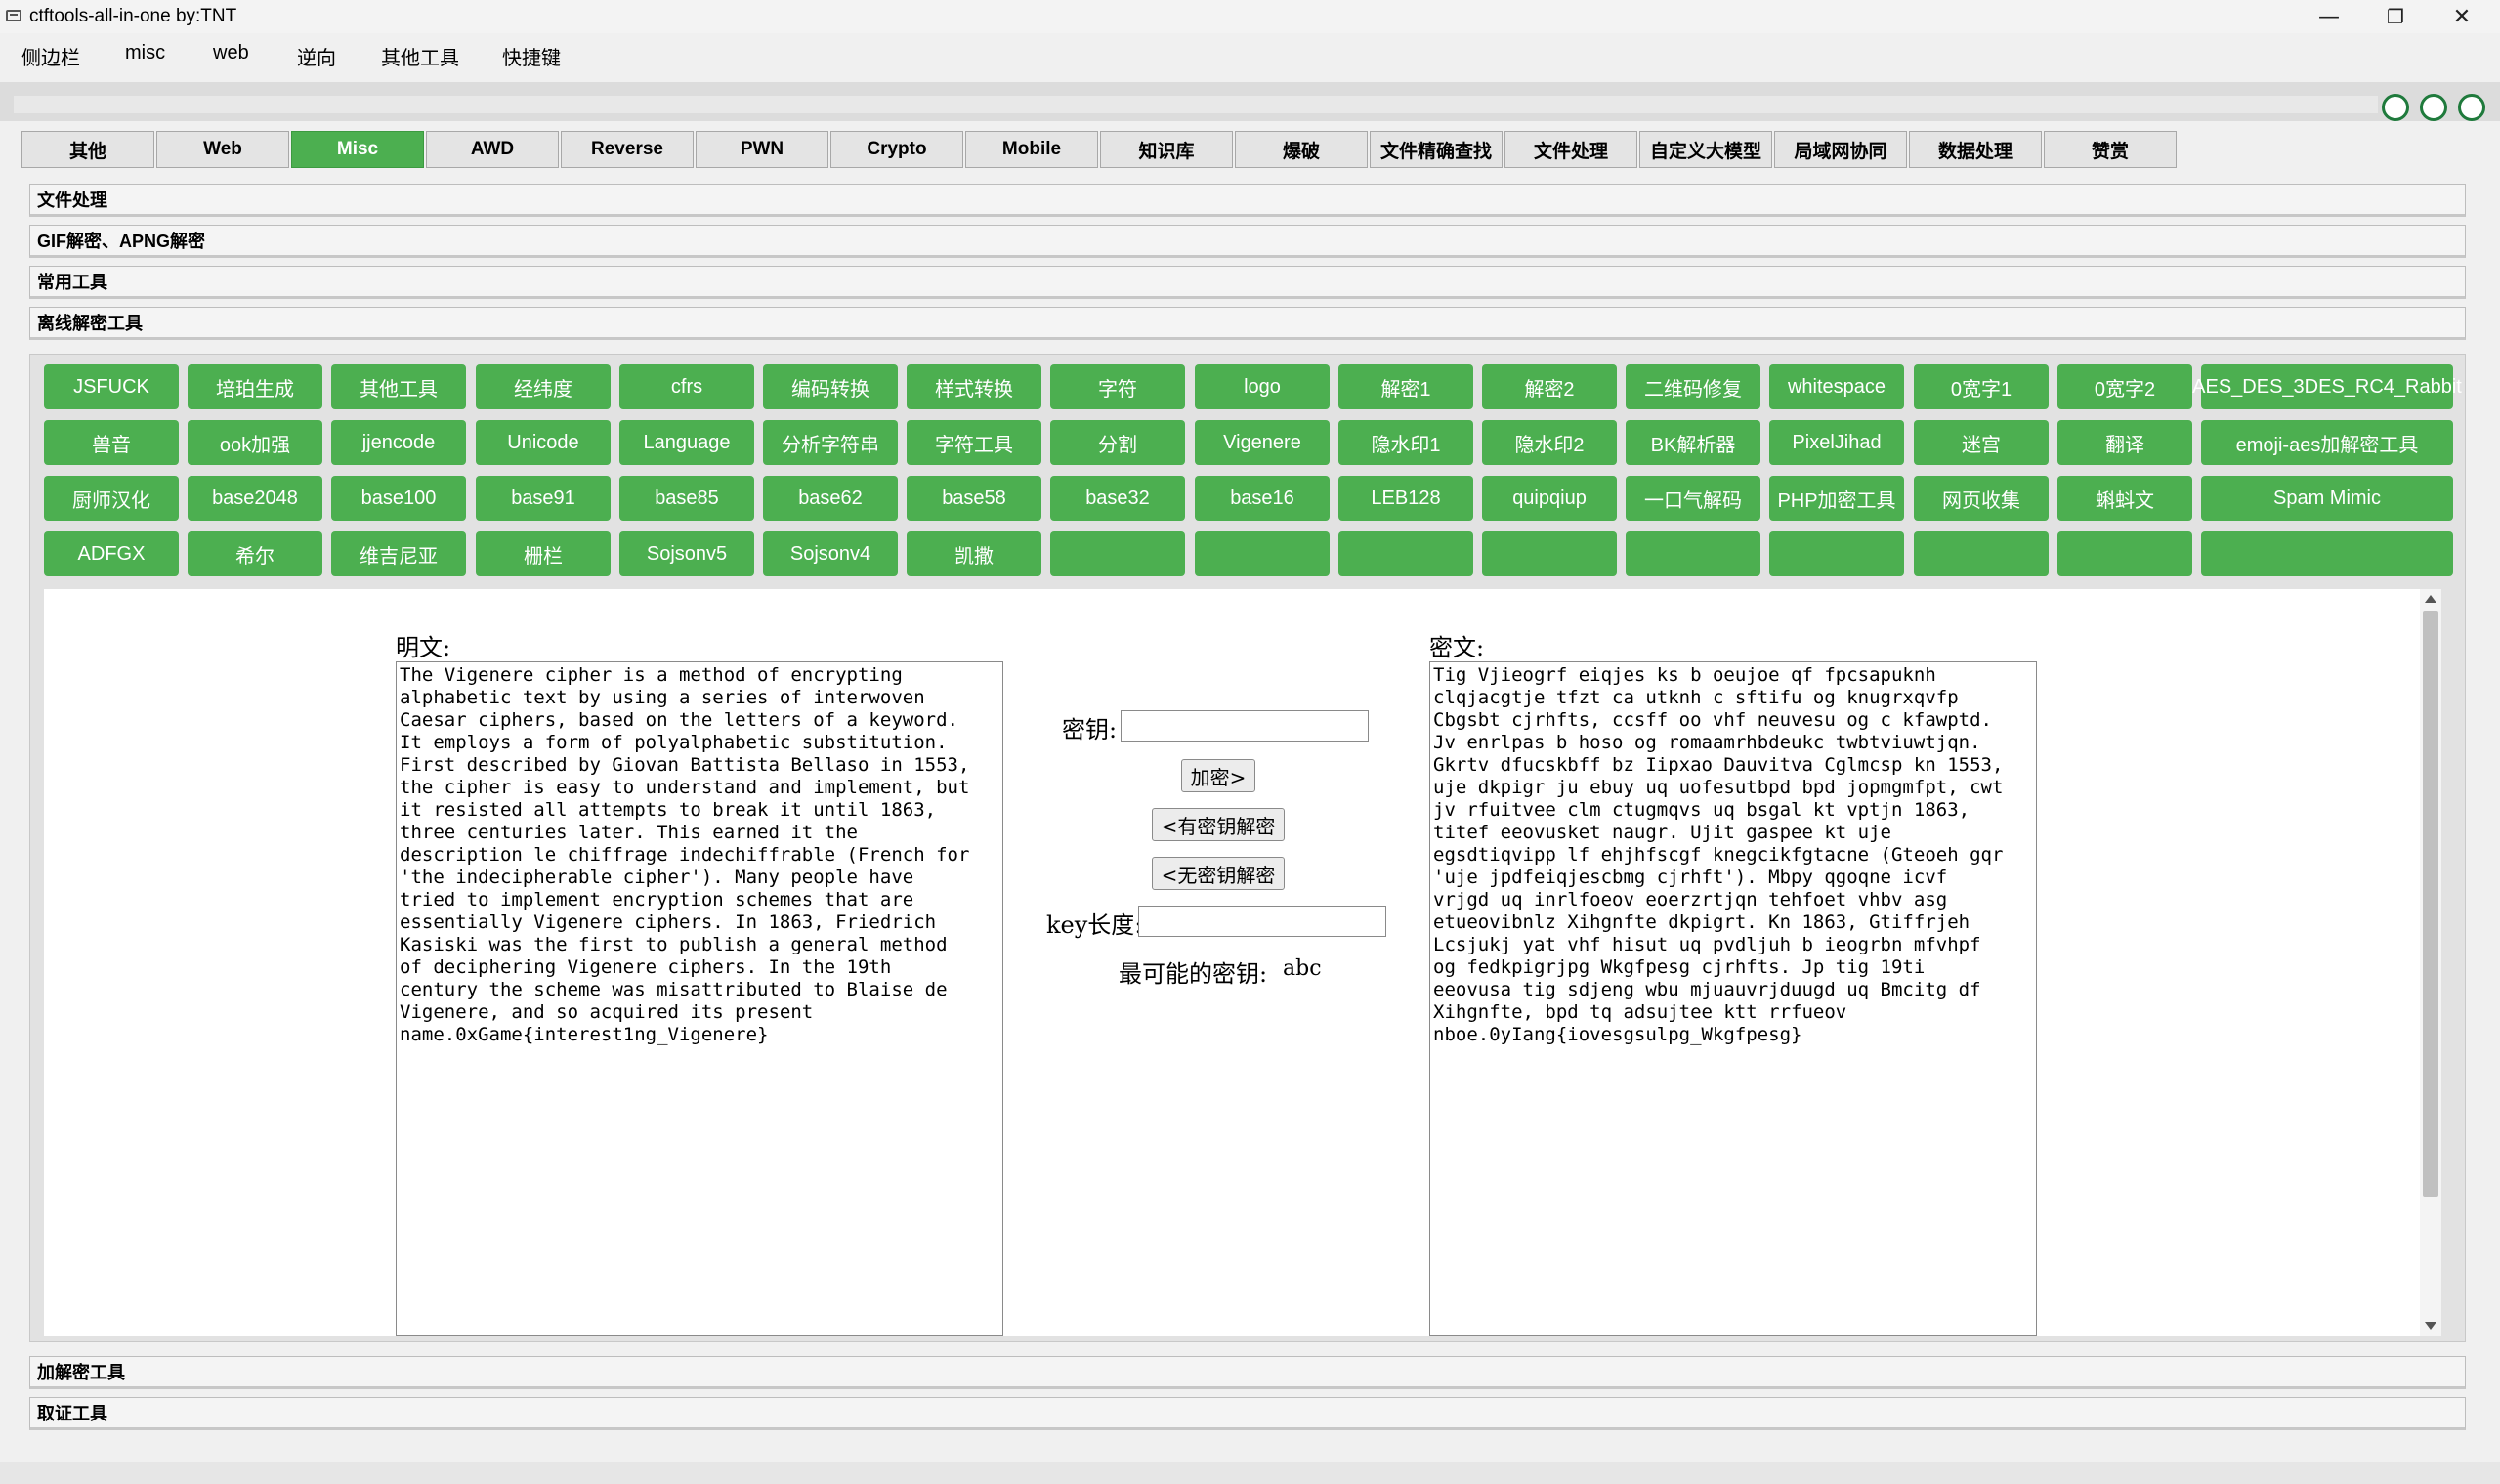 The image size is (2500, 1484). Describe the element at coordinates (1262, 443) in the screenshot. I see `tool-button: Vigenere` at that location.